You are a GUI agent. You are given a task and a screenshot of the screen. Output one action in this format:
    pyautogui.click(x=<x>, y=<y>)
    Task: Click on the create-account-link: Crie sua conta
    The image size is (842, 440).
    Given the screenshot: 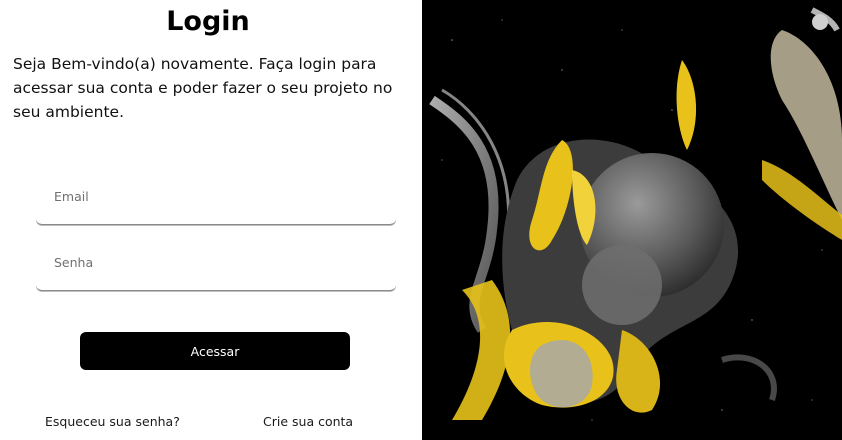 What is the action you would take?
    pyautogui.click(x=308, y=421)
    